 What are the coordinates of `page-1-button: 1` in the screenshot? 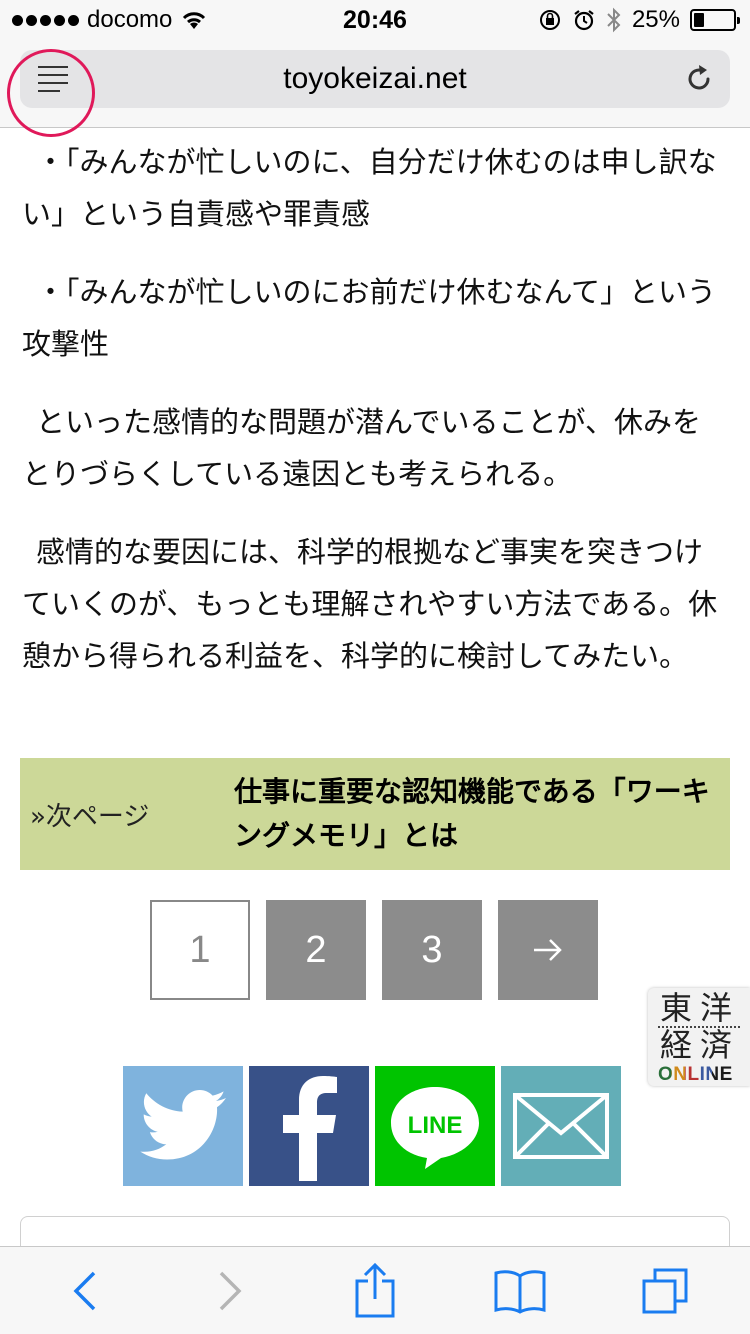 It's located at (200, 950).